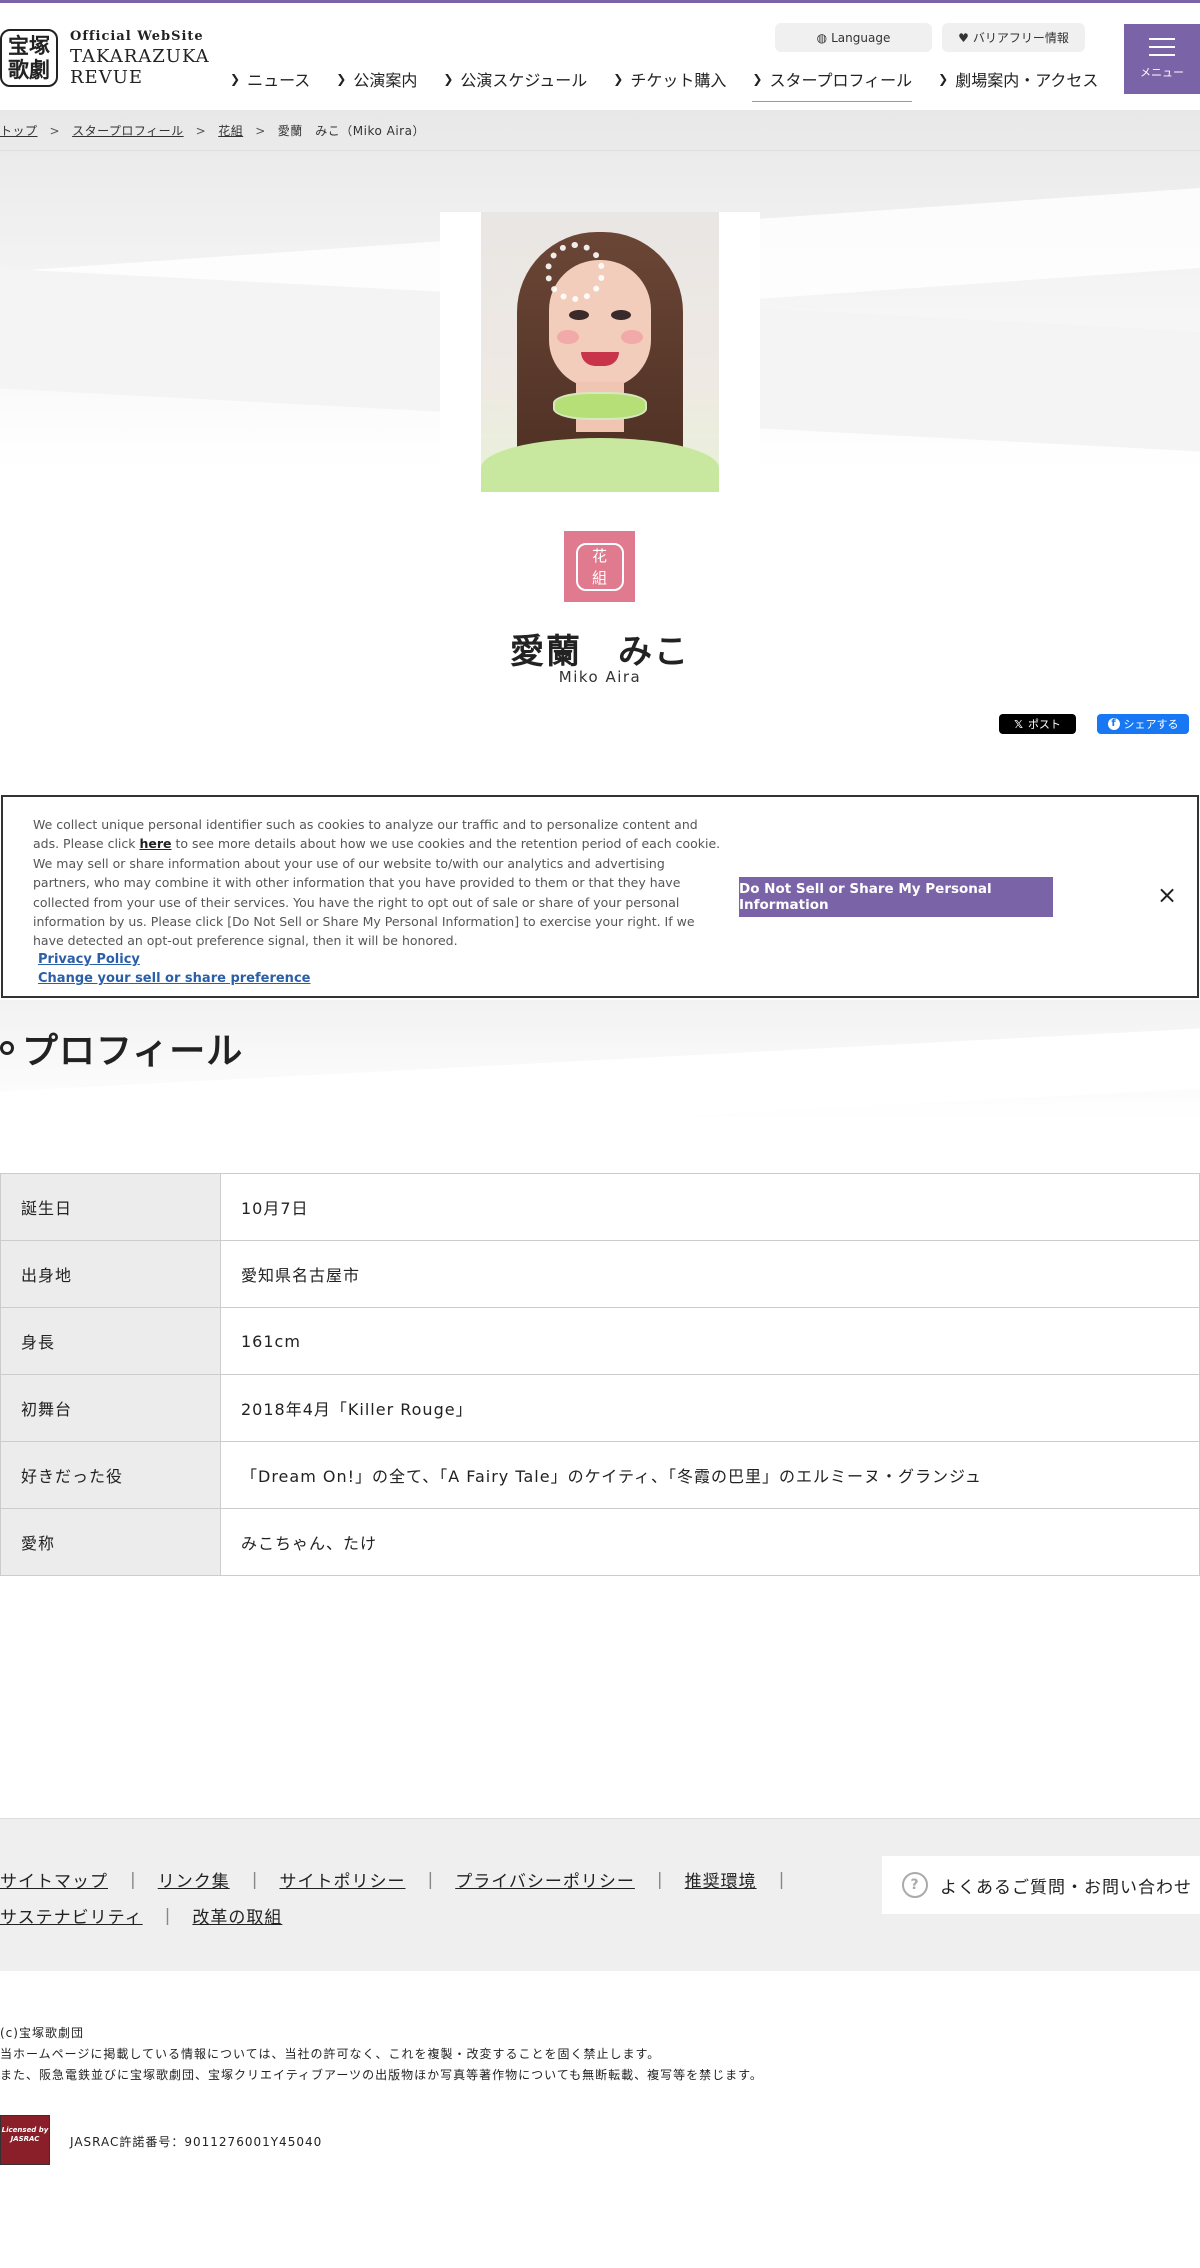 The width and height of the screenshot is (1200, 2268). I want to click on breadcrumb-top: トップ, so click(19, 130).